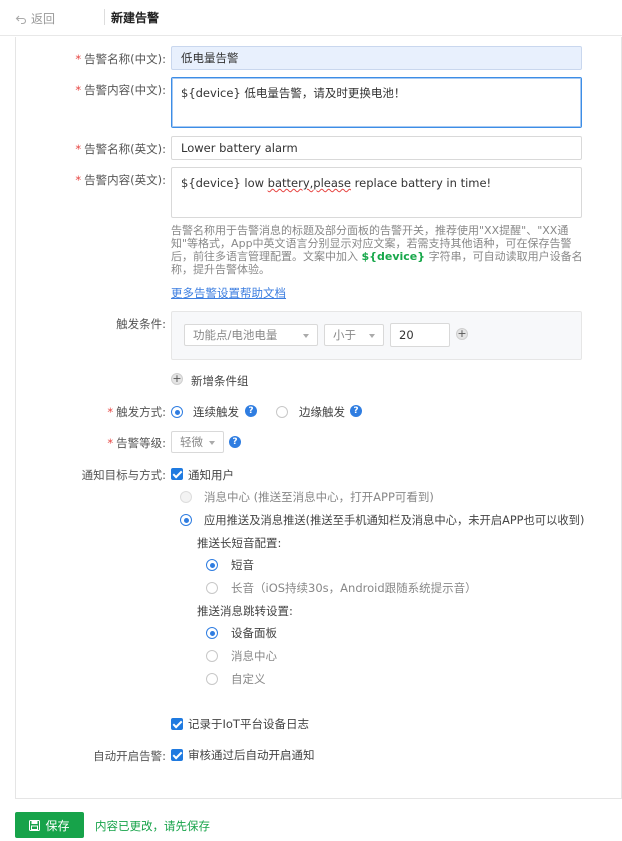  Describe the element at coordinates (177, 474) in the screenshot. I see `notify-user-checkbox` at that location.